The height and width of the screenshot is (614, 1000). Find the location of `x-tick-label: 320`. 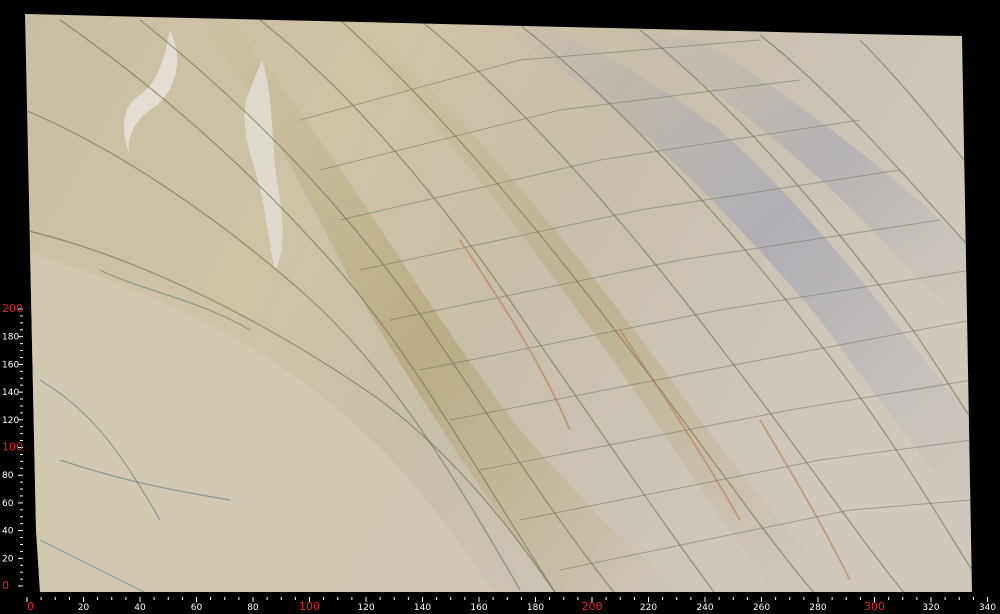

x-tick-label: 320 is located at coordinates (930, 608).